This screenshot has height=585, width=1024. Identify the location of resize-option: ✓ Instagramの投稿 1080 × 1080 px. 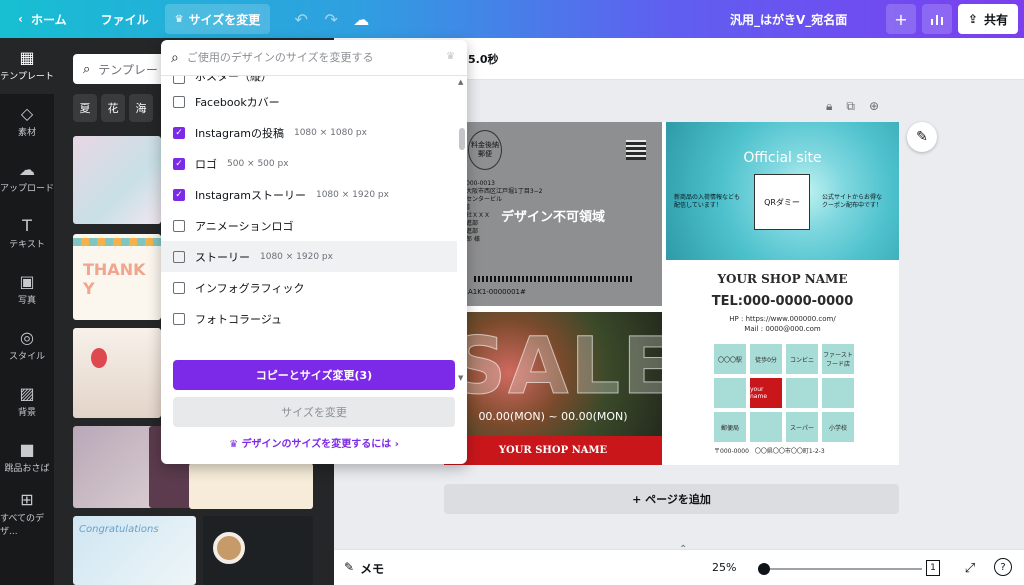
(309, 132).